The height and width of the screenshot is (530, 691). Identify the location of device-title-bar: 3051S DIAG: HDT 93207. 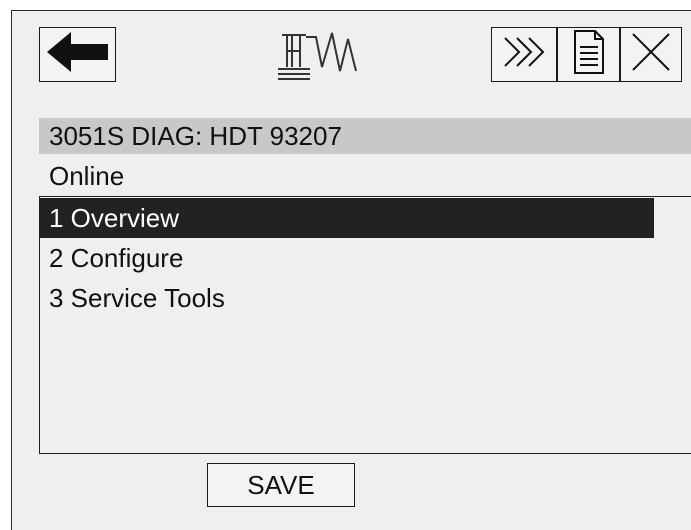
(365, 136).